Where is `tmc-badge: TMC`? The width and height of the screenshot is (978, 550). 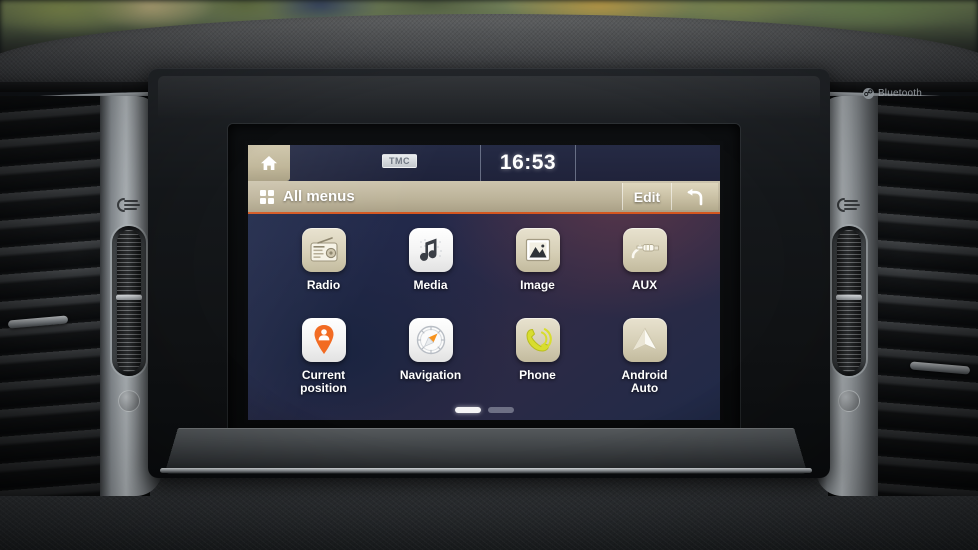 tmc-badge: TMC is located at coordinates (399, 161).